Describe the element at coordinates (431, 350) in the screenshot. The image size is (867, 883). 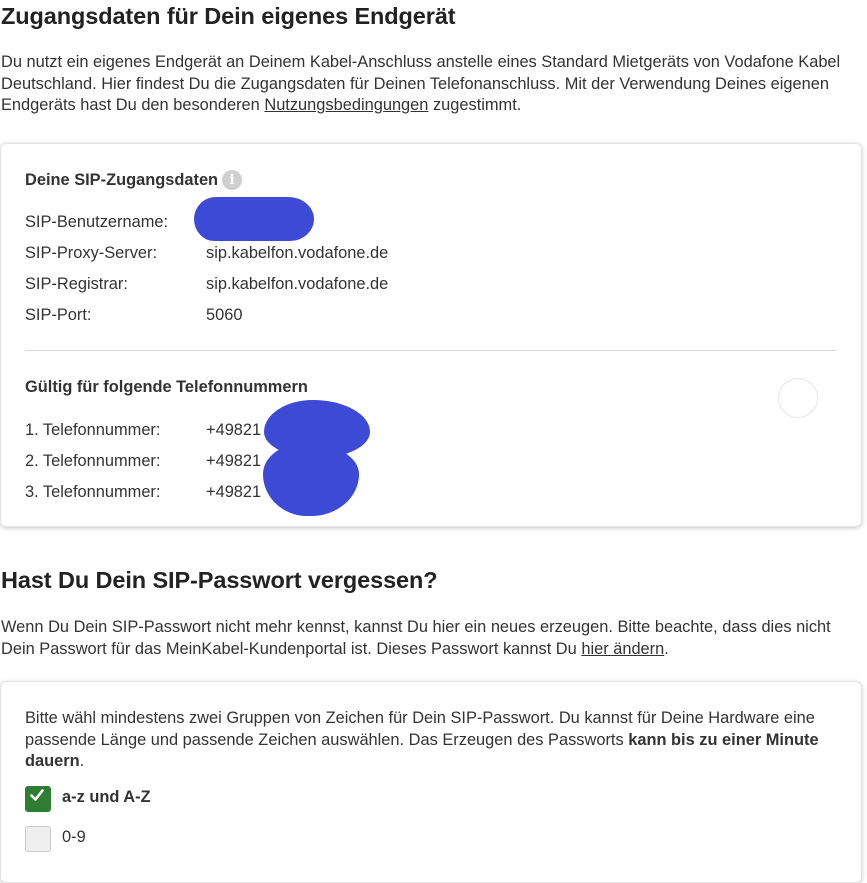
I see `card-divider` at that location.